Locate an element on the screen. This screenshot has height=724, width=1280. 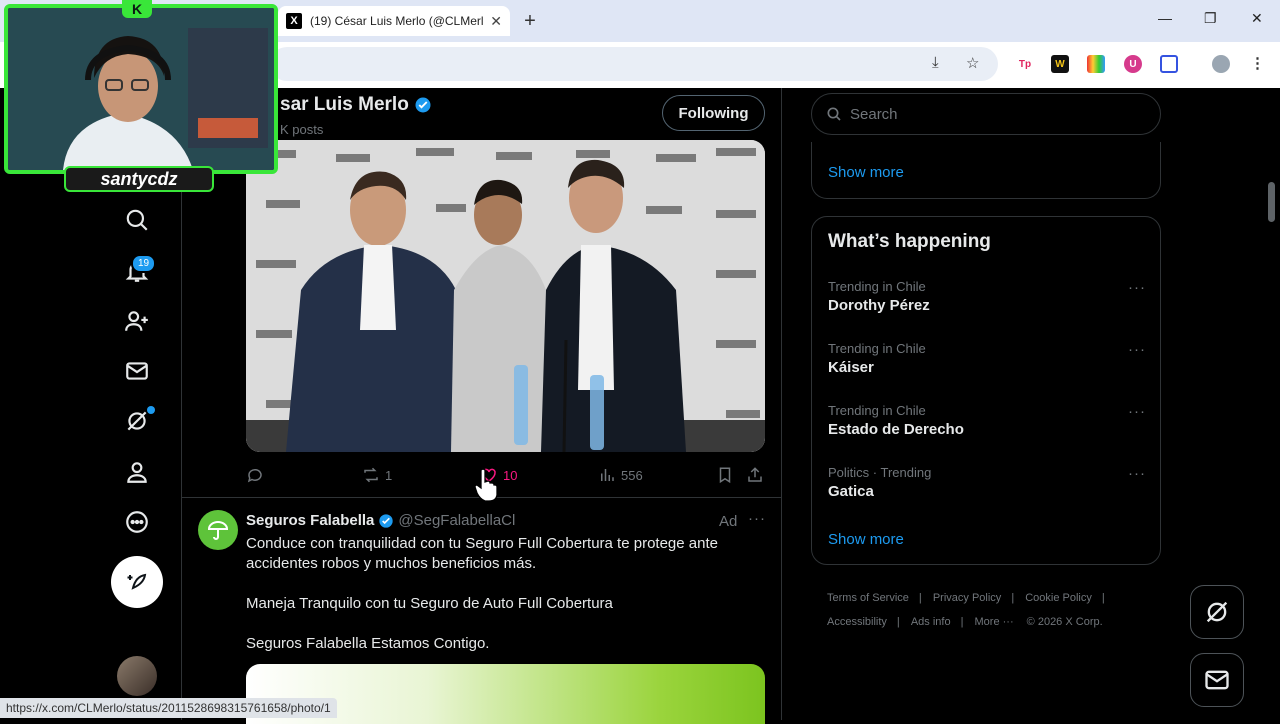
footer-ads-info-link: Ads info is located at coordinates (931, 622).